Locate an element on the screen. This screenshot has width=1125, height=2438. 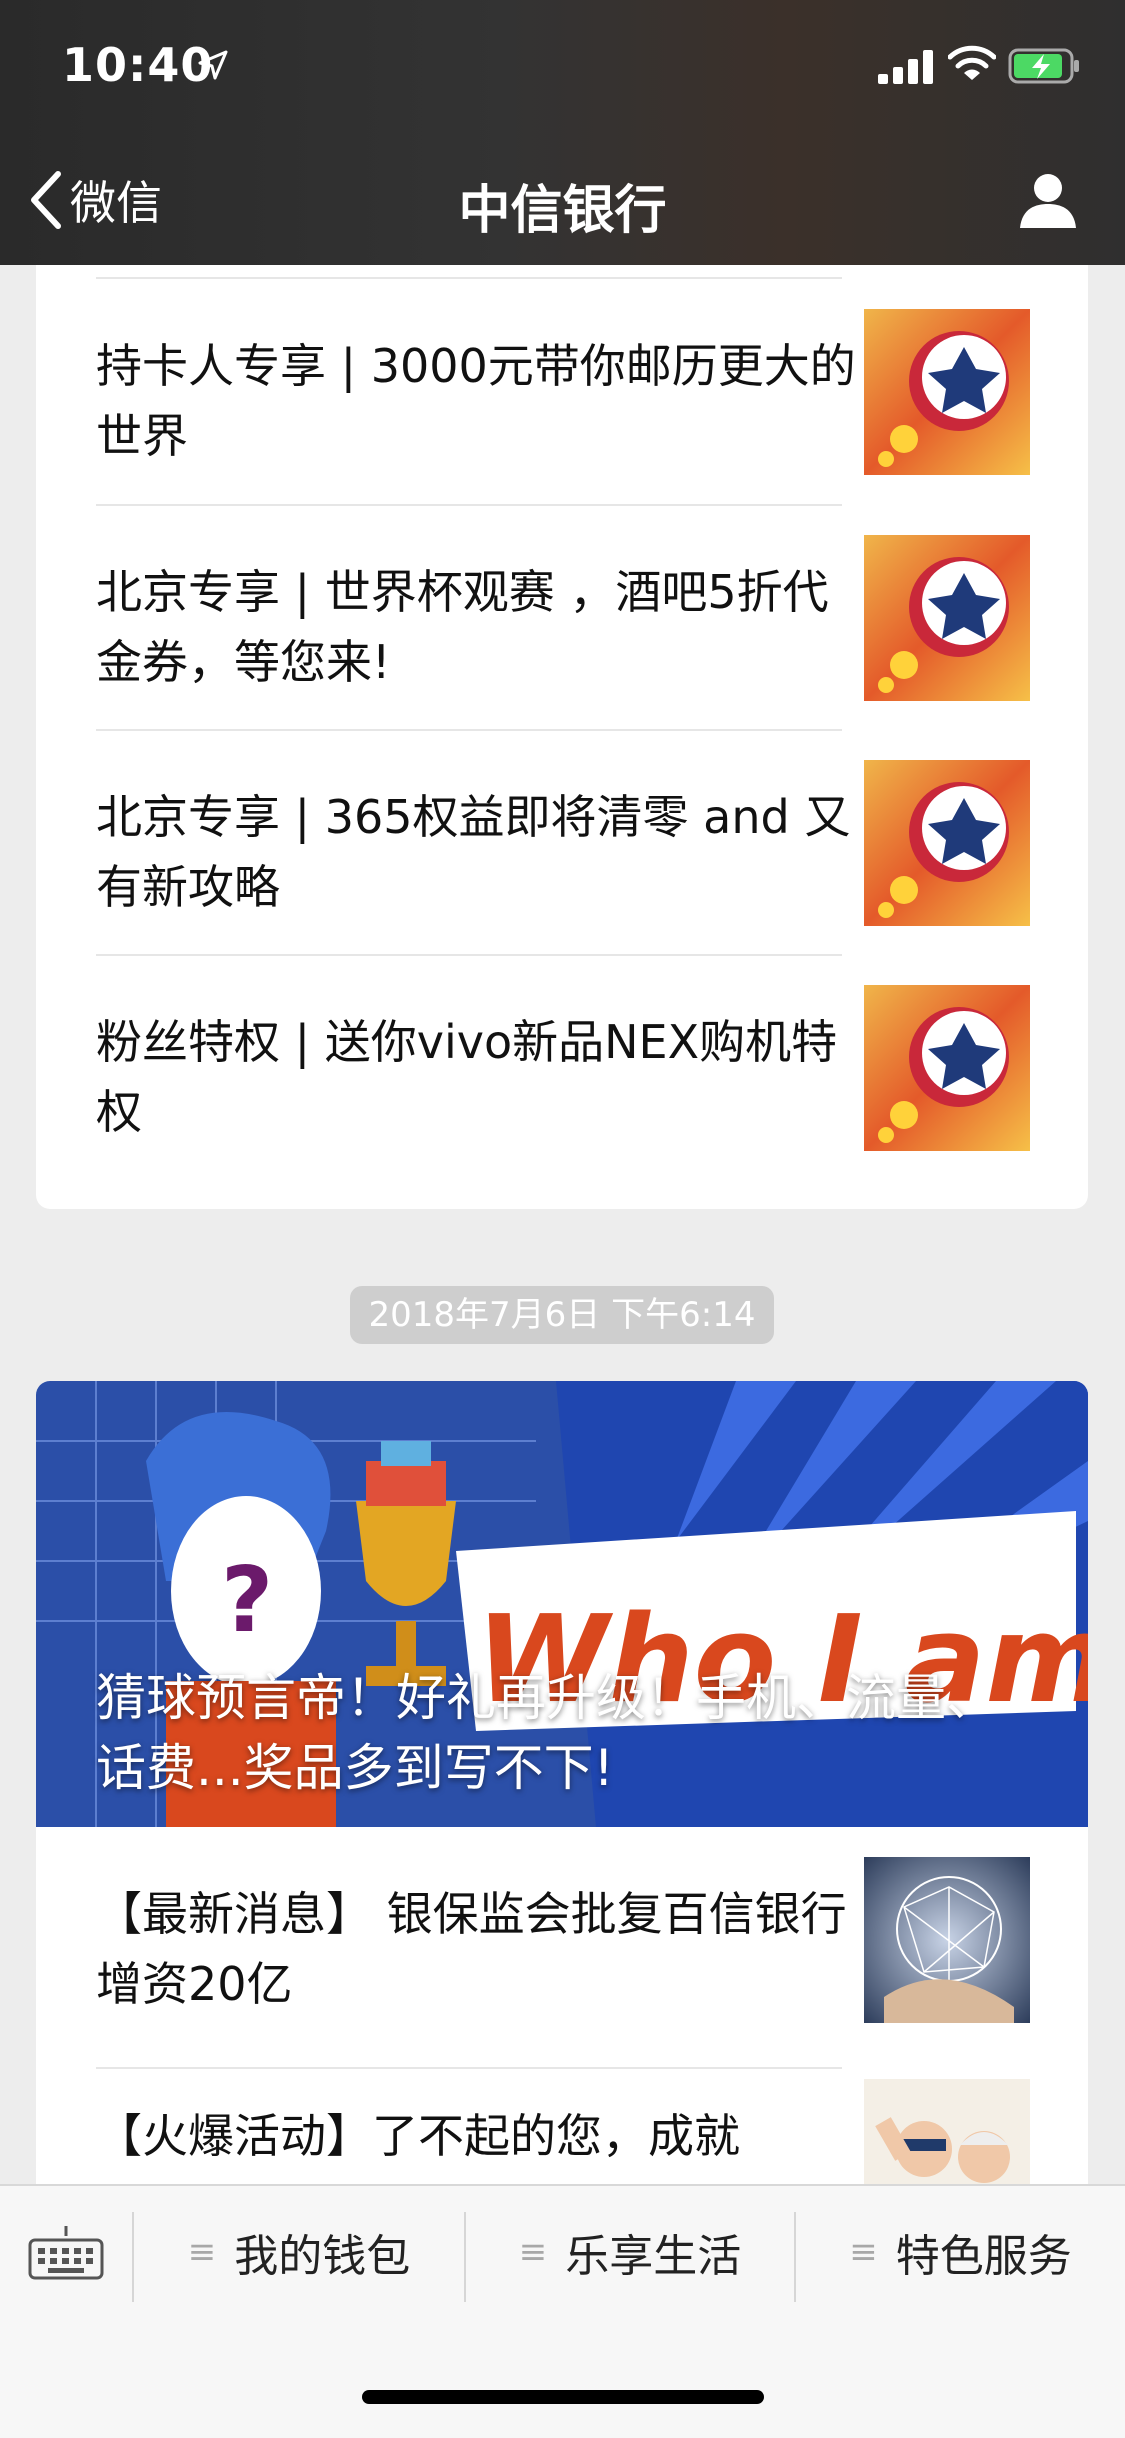
network-globe-thumbnail-icon is located at coordinates (947, 1940).